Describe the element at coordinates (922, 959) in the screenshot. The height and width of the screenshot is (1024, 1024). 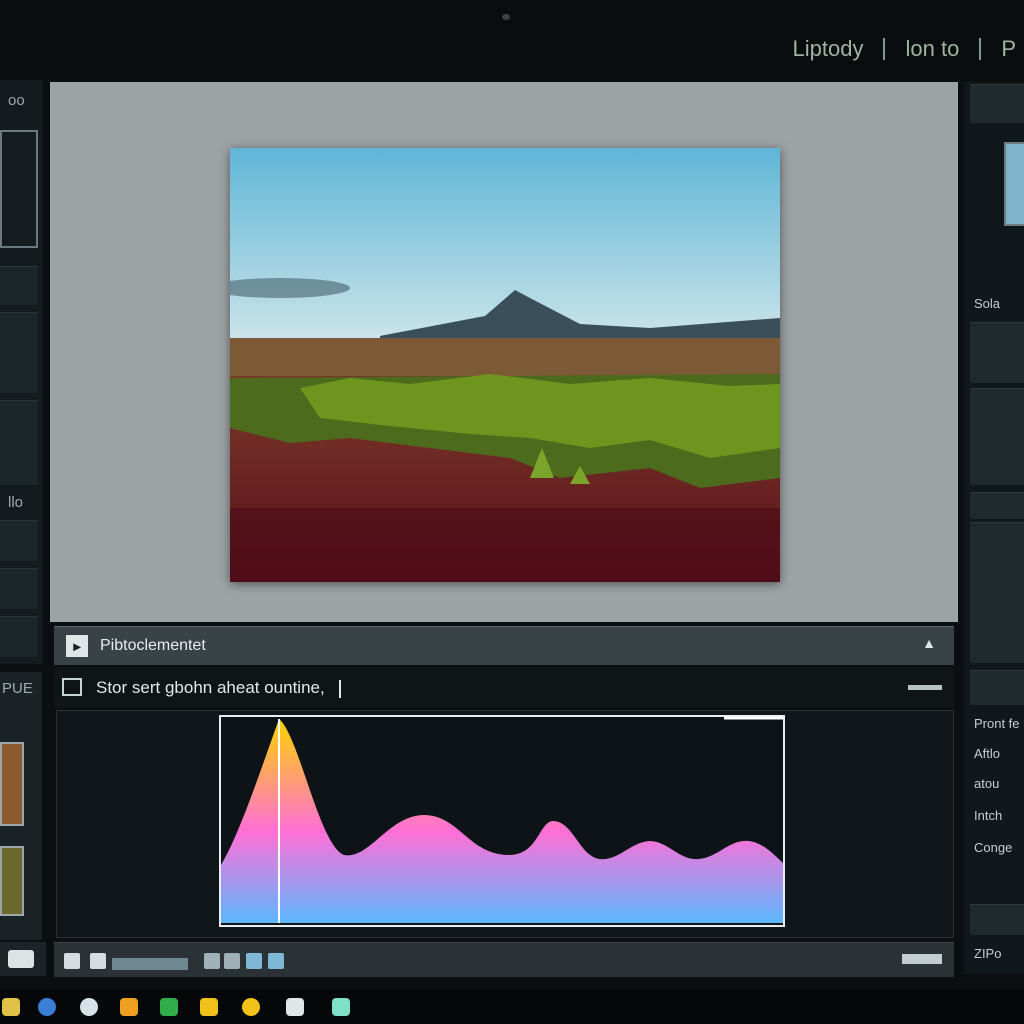
I see `toolbar-end-bar` at that location.